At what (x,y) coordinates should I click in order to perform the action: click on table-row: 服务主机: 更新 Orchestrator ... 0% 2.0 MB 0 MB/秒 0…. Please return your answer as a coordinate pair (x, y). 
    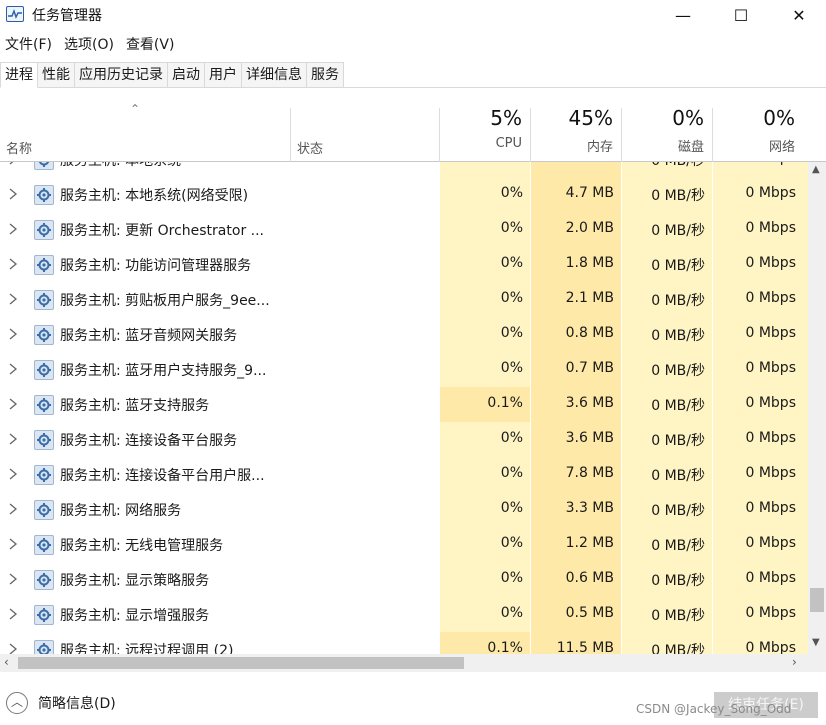
    Looking at the image, I should click on (404, 229).